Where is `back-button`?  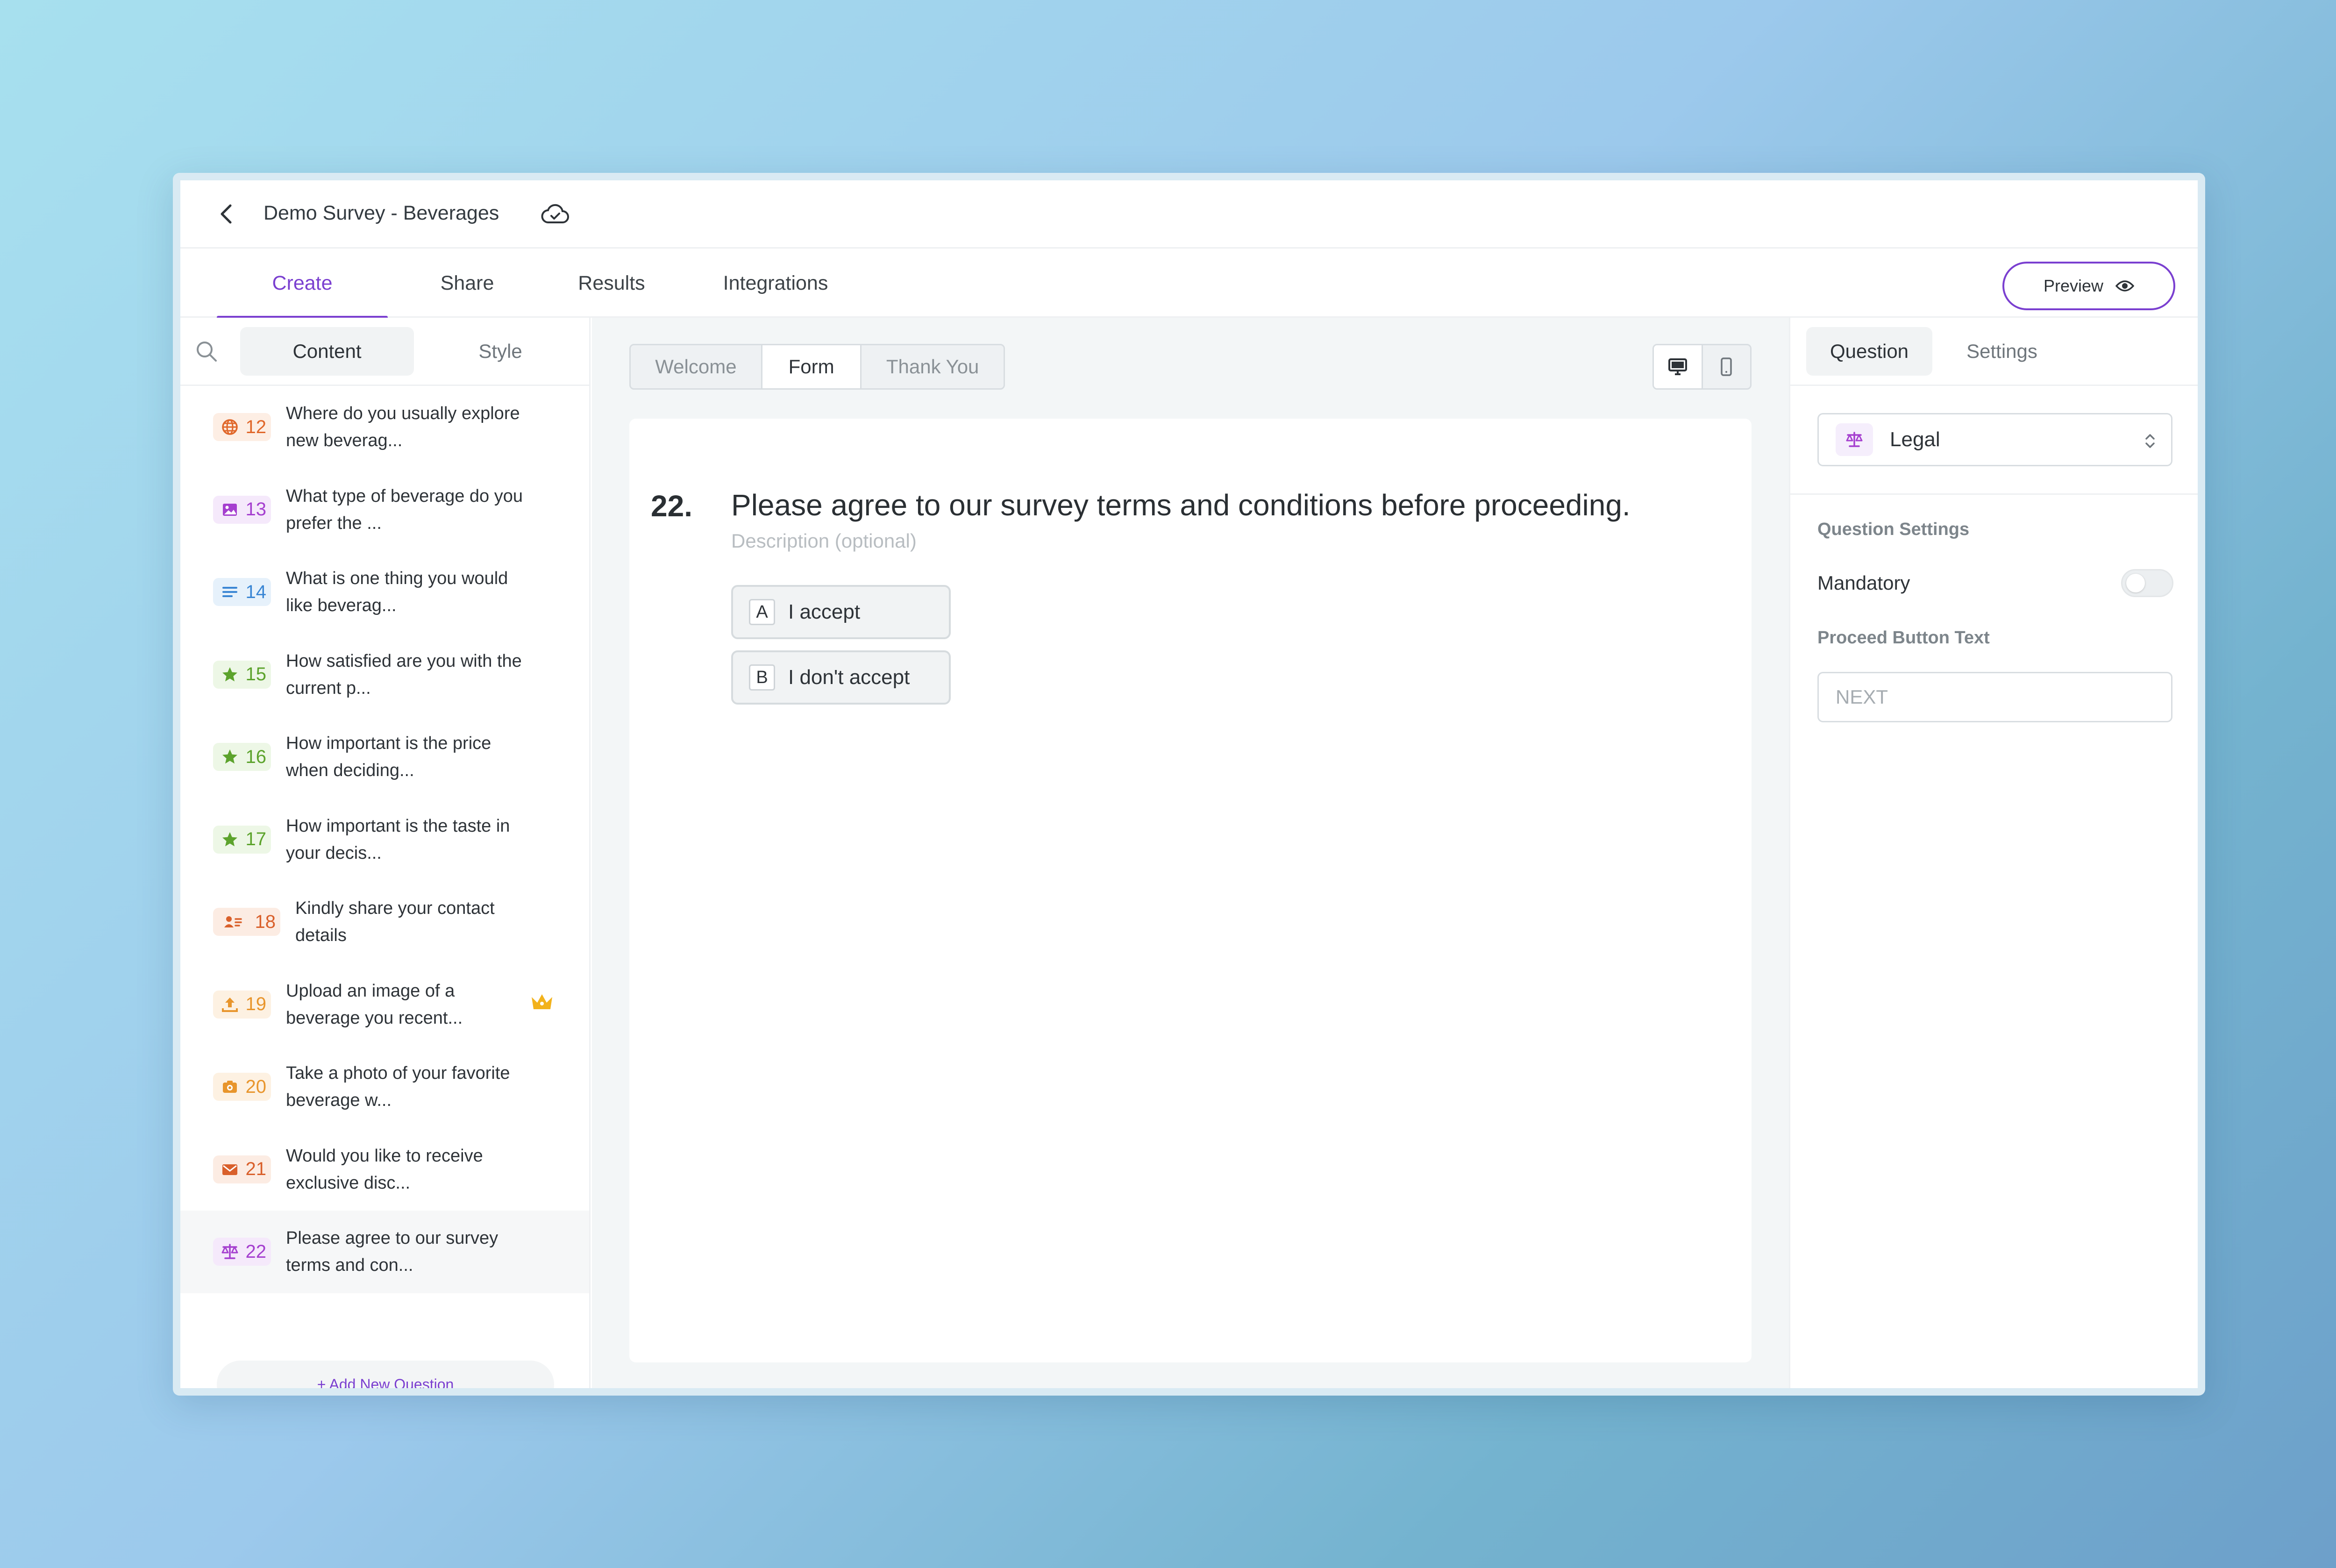 back-button is located at coordinates (226, 214).